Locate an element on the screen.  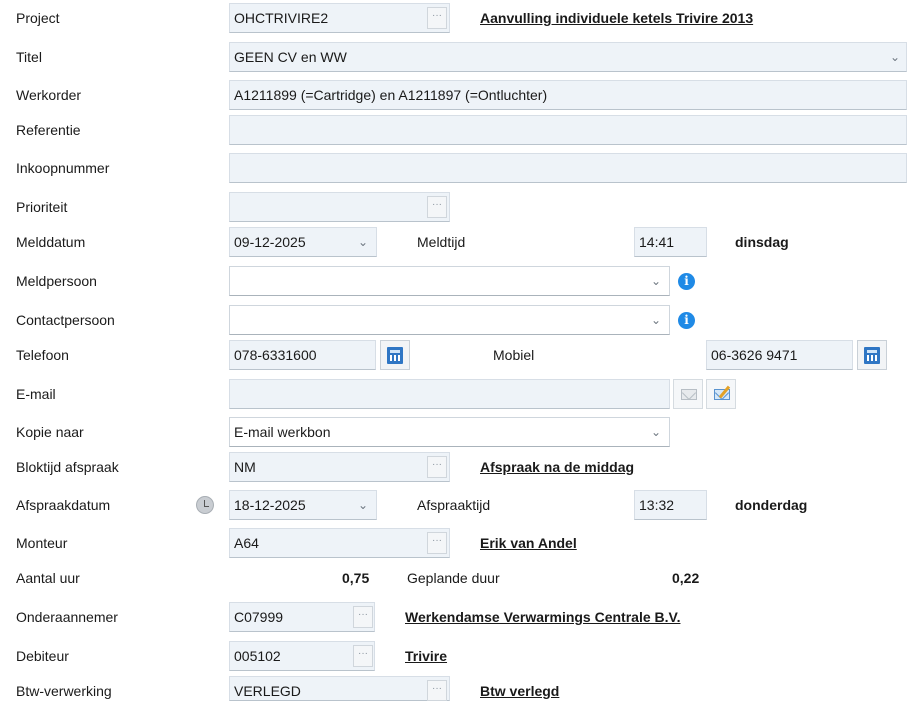
telefoon-field: 078-6331600 is located at coordinates (302, 355).